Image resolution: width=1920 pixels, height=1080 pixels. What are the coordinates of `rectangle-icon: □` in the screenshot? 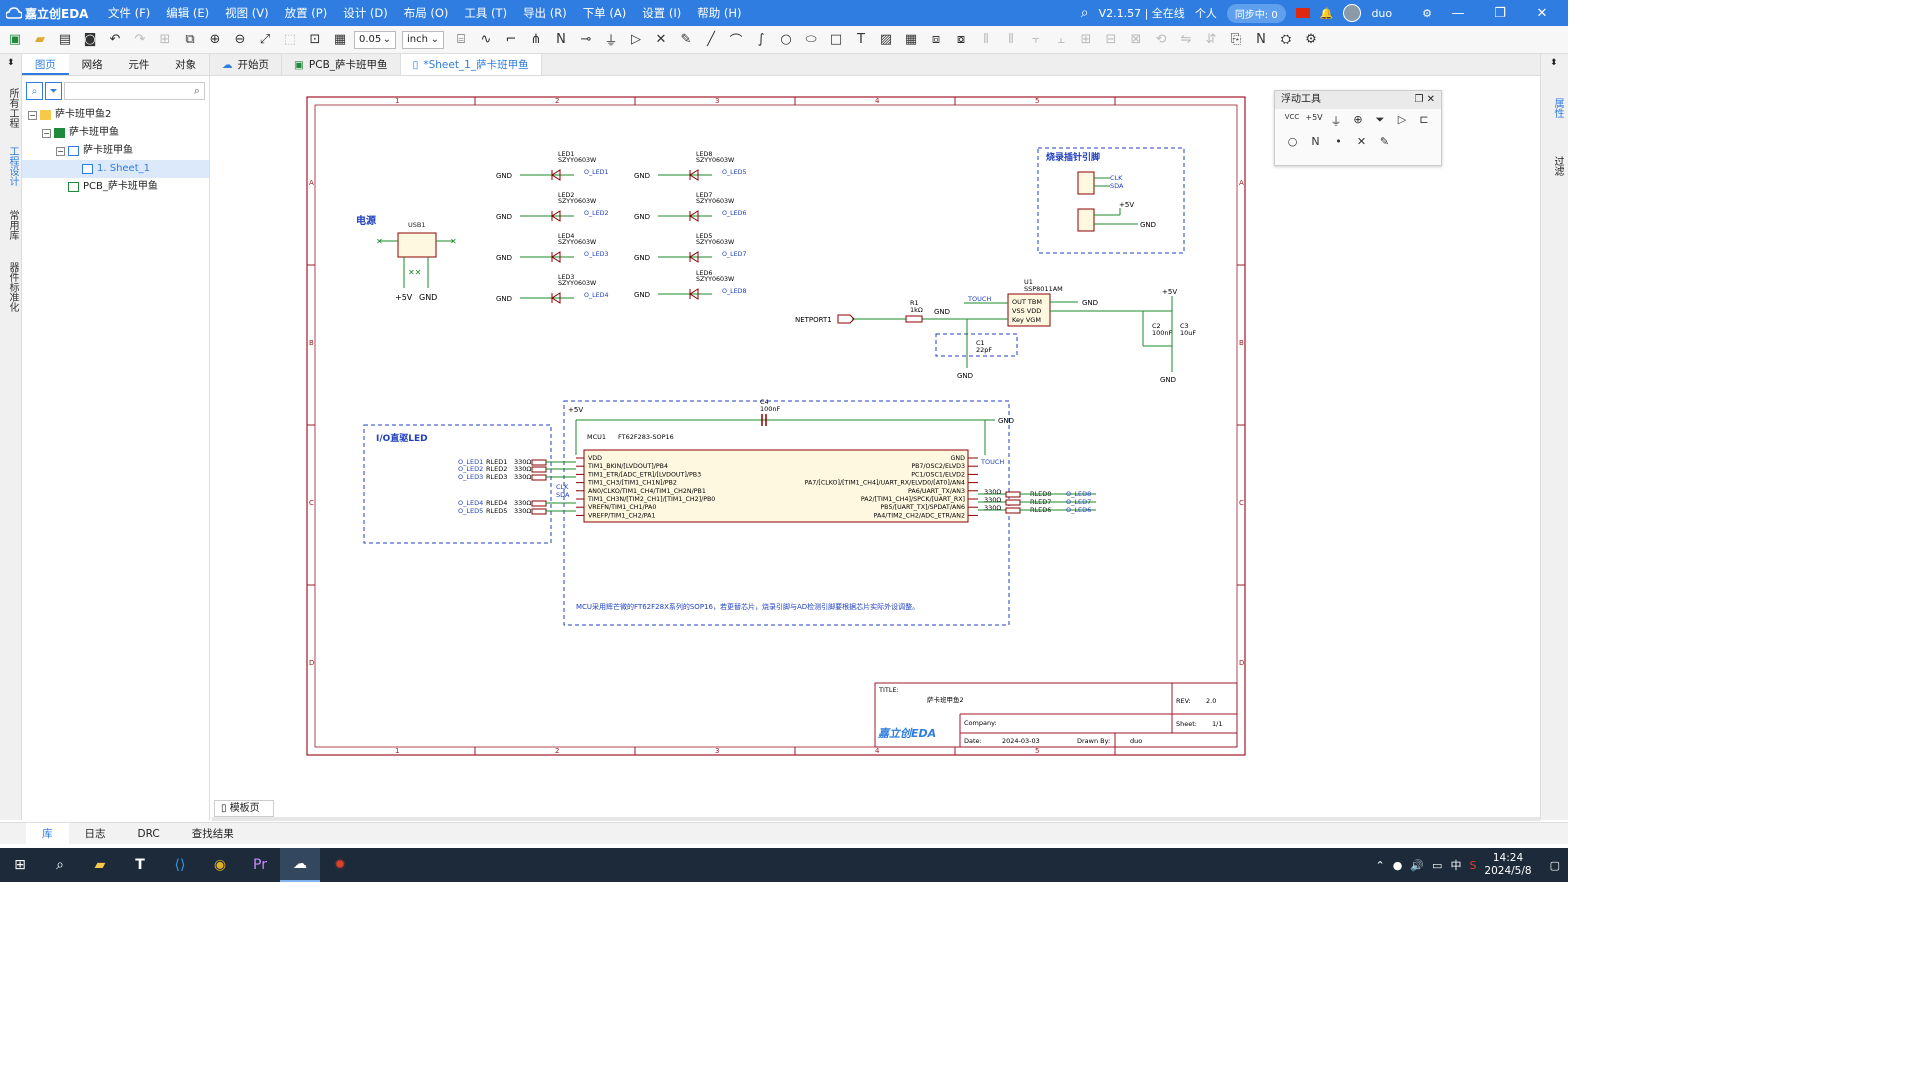 It's located at (836, 40).